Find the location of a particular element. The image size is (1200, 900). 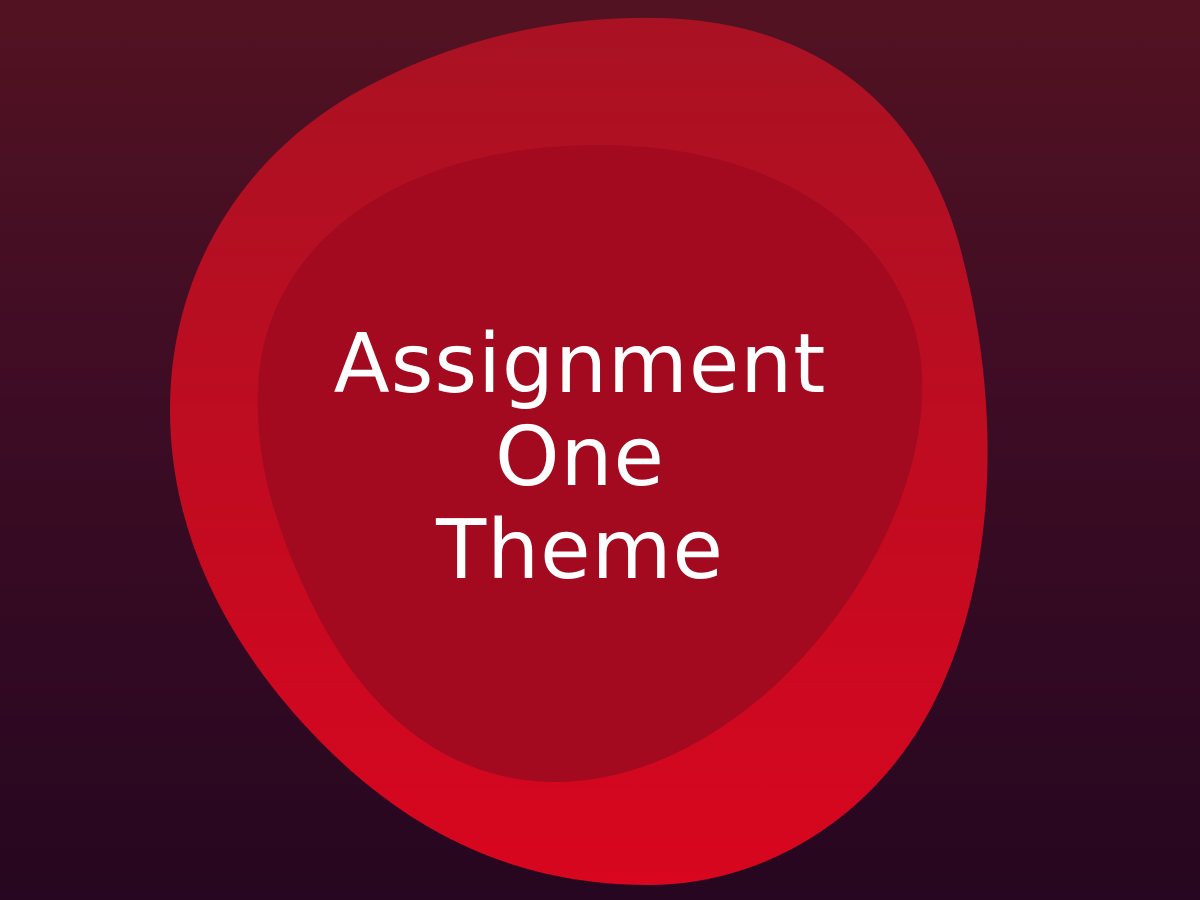

title-line-1: Assignment is located at coordinates (580, 364).